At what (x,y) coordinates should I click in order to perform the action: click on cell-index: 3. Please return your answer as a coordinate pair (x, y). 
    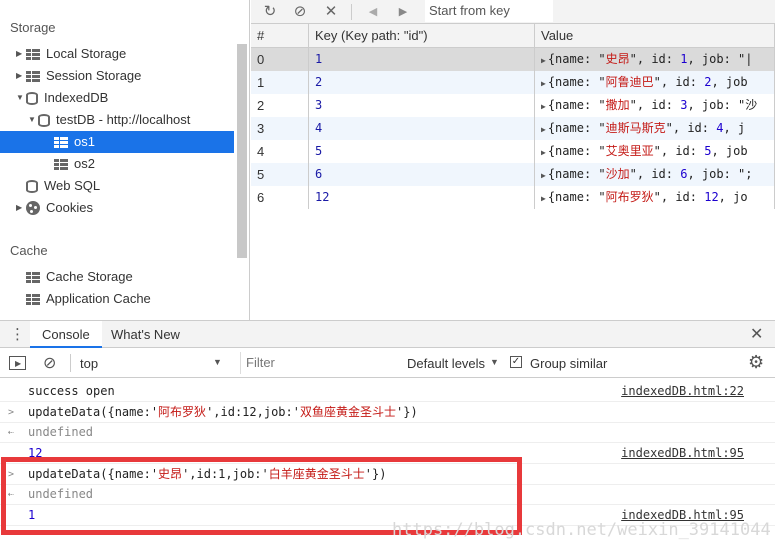
    Looking at the image, I should click on (280, 128).